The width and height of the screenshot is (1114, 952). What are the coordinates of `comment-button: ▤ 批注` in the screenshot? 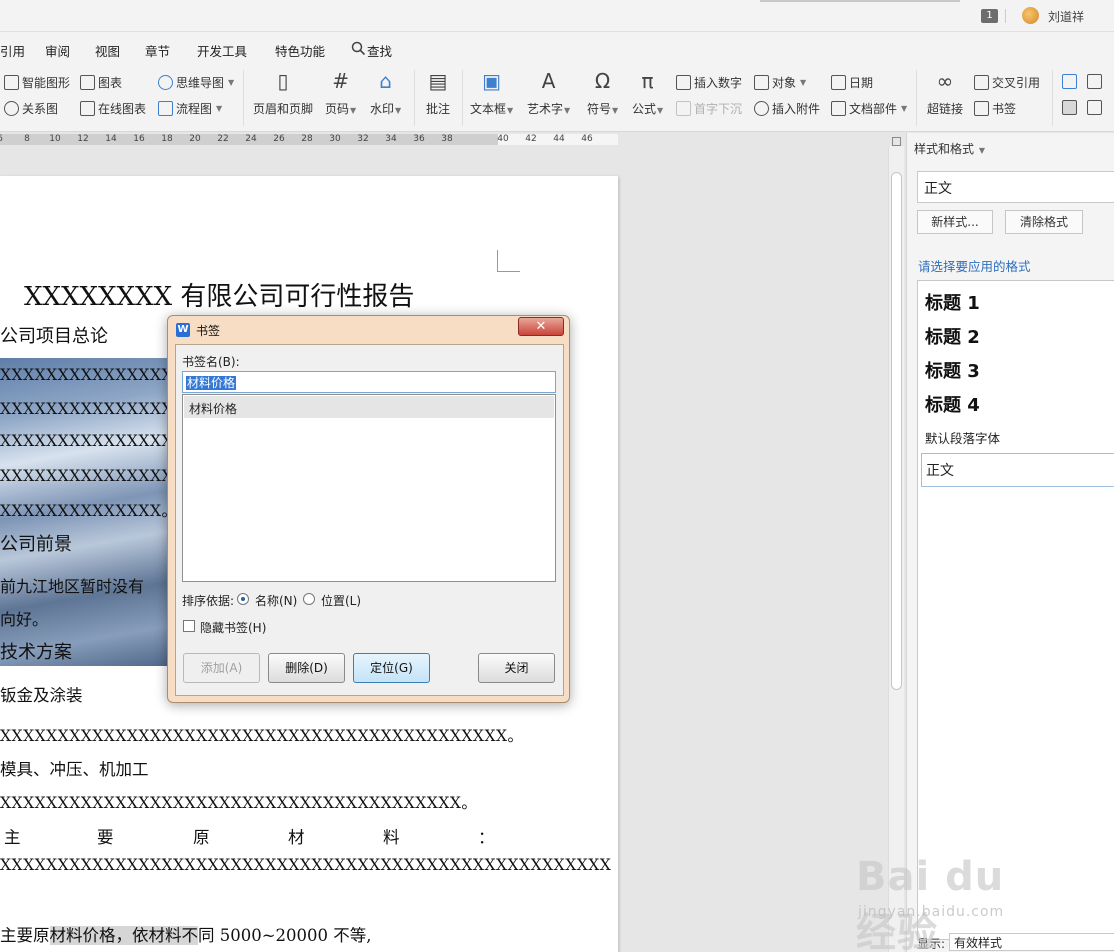 It's located at (438, 92).